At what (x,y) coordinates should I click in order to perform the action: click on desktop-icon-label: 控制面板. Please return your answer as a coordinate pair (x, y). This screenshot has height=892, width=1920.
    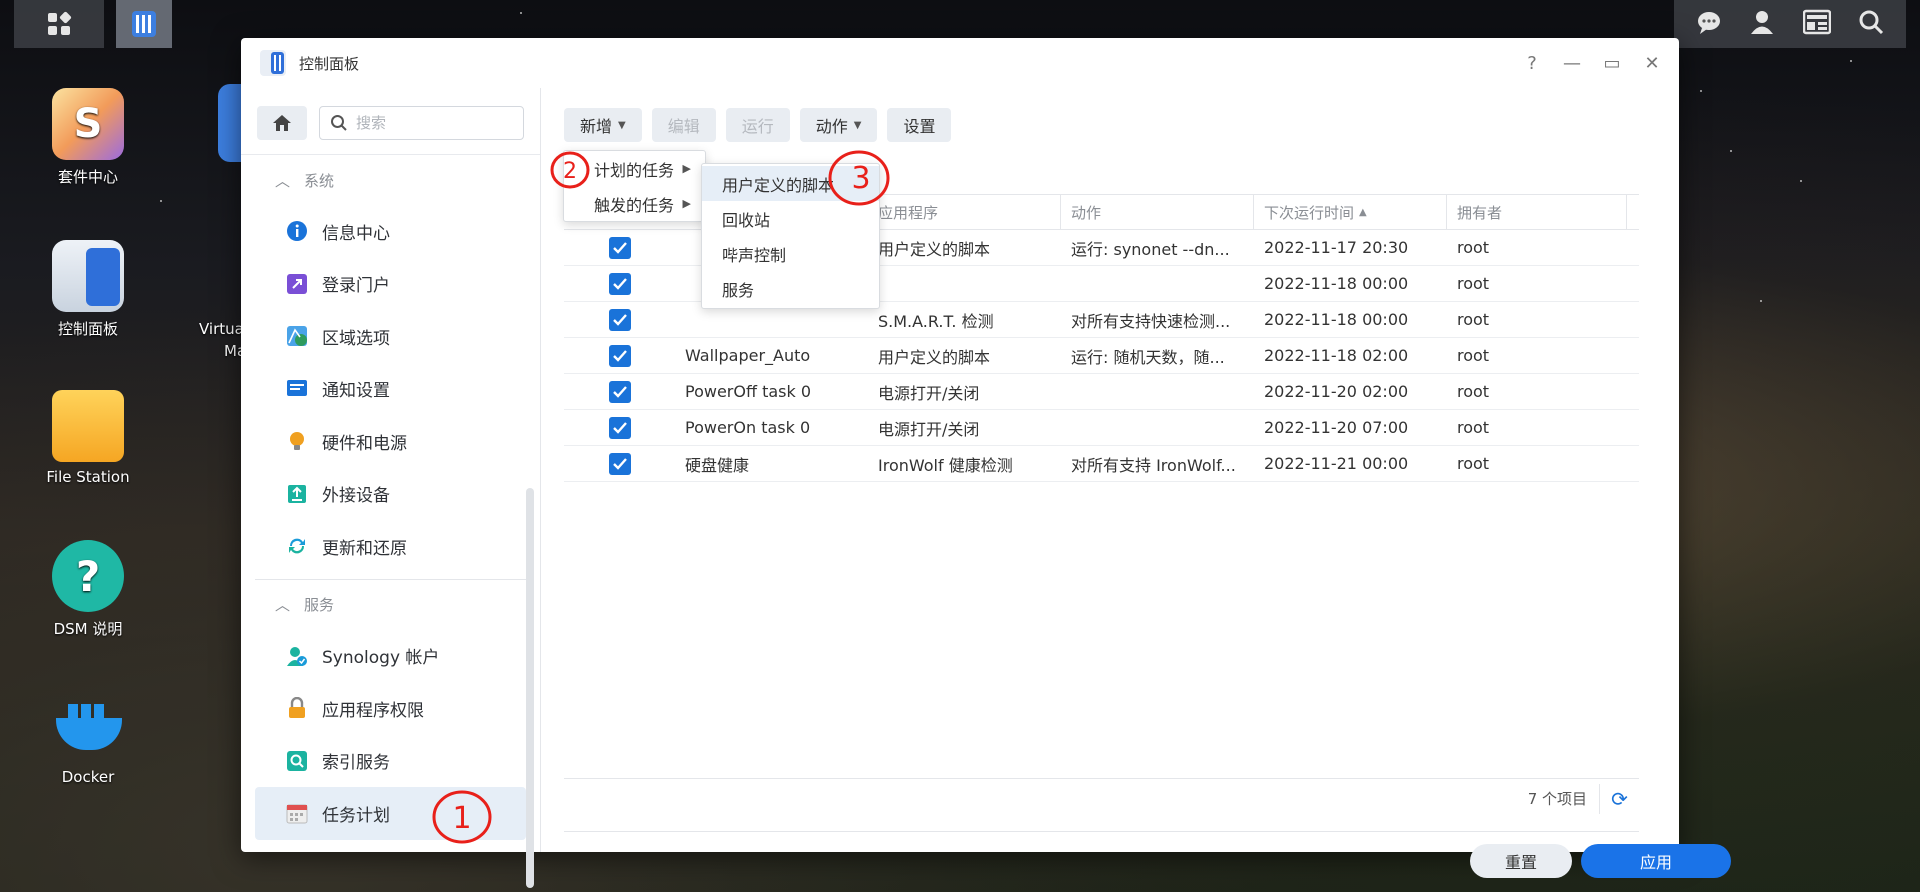
    Looking at the image, I should click on (87, 329).